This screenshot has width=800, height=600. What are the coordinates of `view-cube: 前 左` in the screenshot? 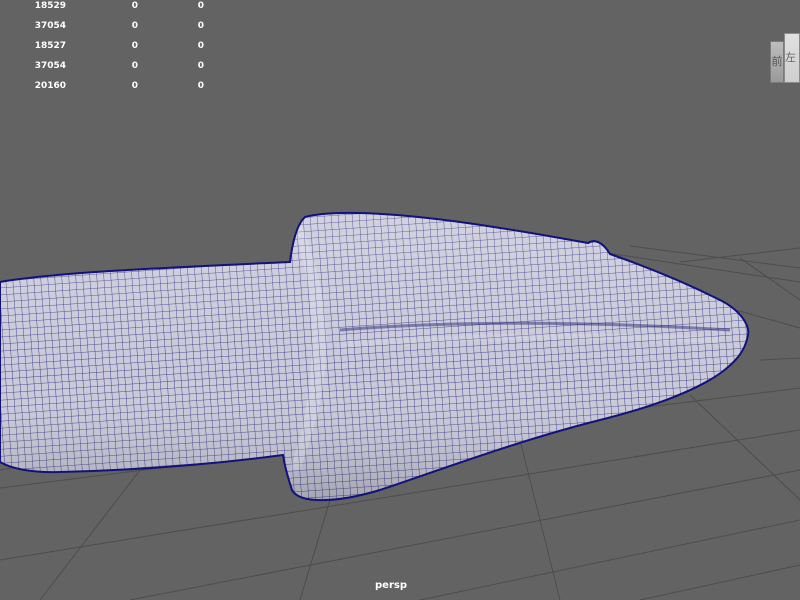 It's located at (785, 60).